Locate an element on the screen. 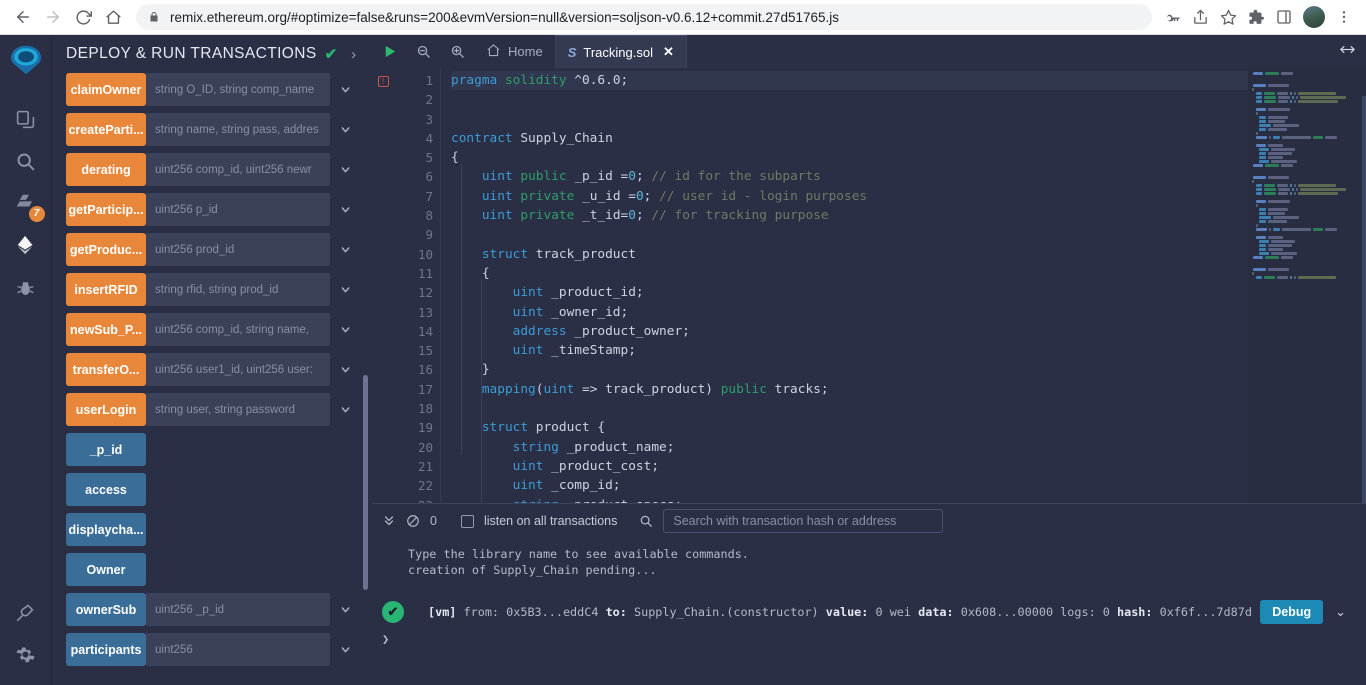  puzzle-icon is located at coordinates (1256, 17).